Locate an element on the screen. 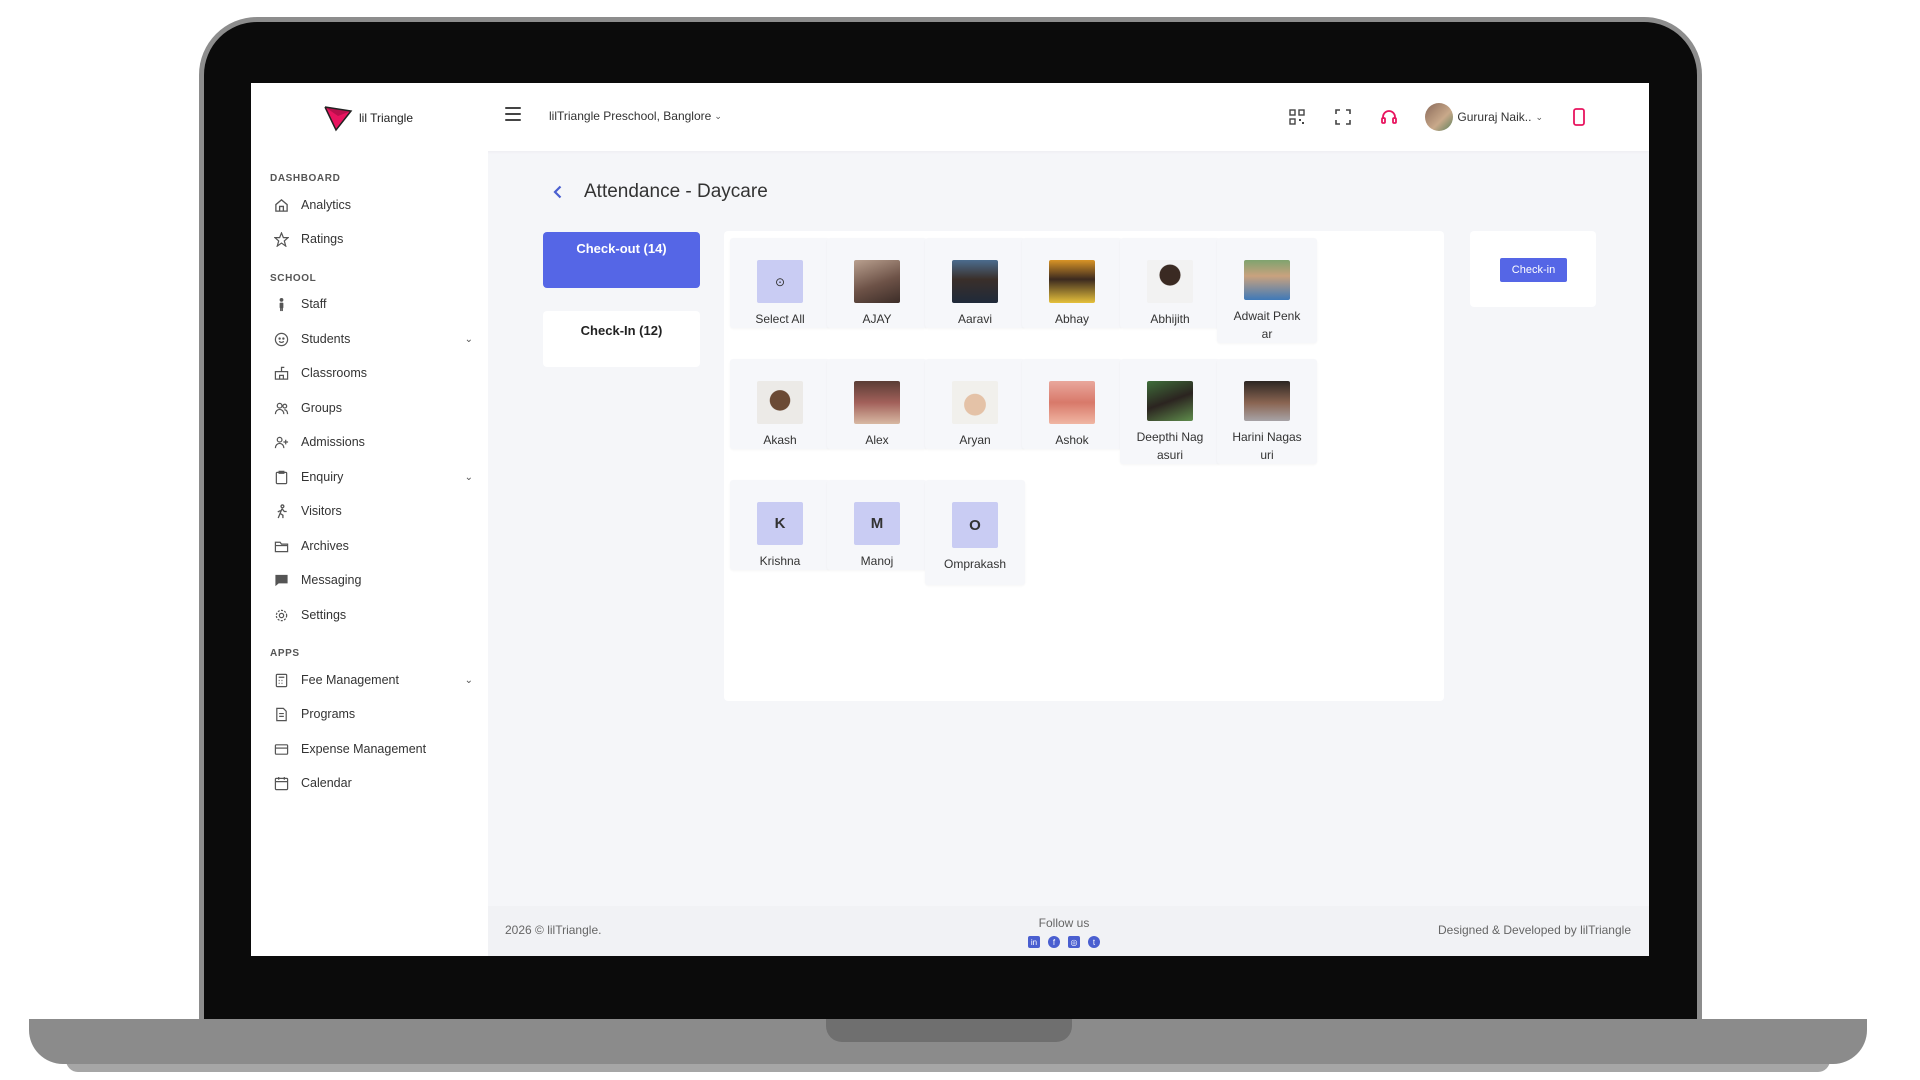 This screenshot has width=1920, height=1080. student-name: Aaravi is located at coordinates (974, 319).